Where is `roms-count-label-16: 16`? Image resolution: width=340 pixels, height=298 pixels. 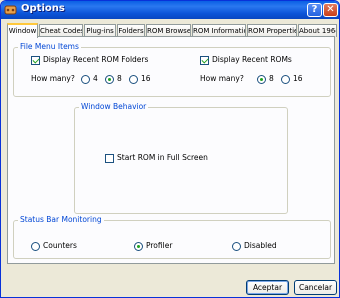
roms-count-label-16: 16 is located at coordinates (298, 79).